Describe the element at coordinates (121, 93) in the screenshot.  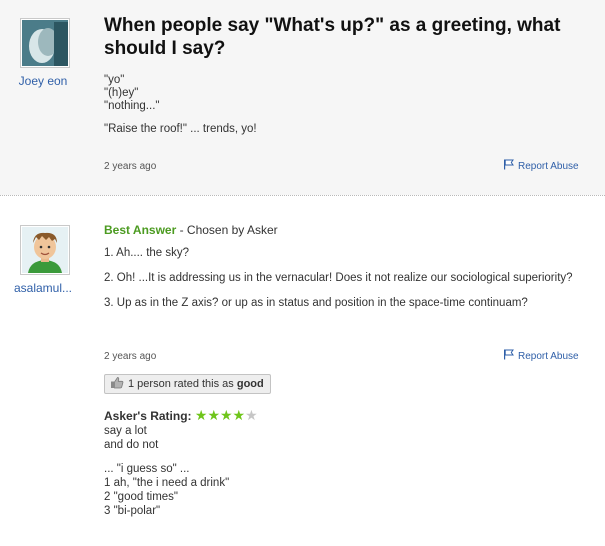
I see `question-body-line: "(h)ey"` at that location.